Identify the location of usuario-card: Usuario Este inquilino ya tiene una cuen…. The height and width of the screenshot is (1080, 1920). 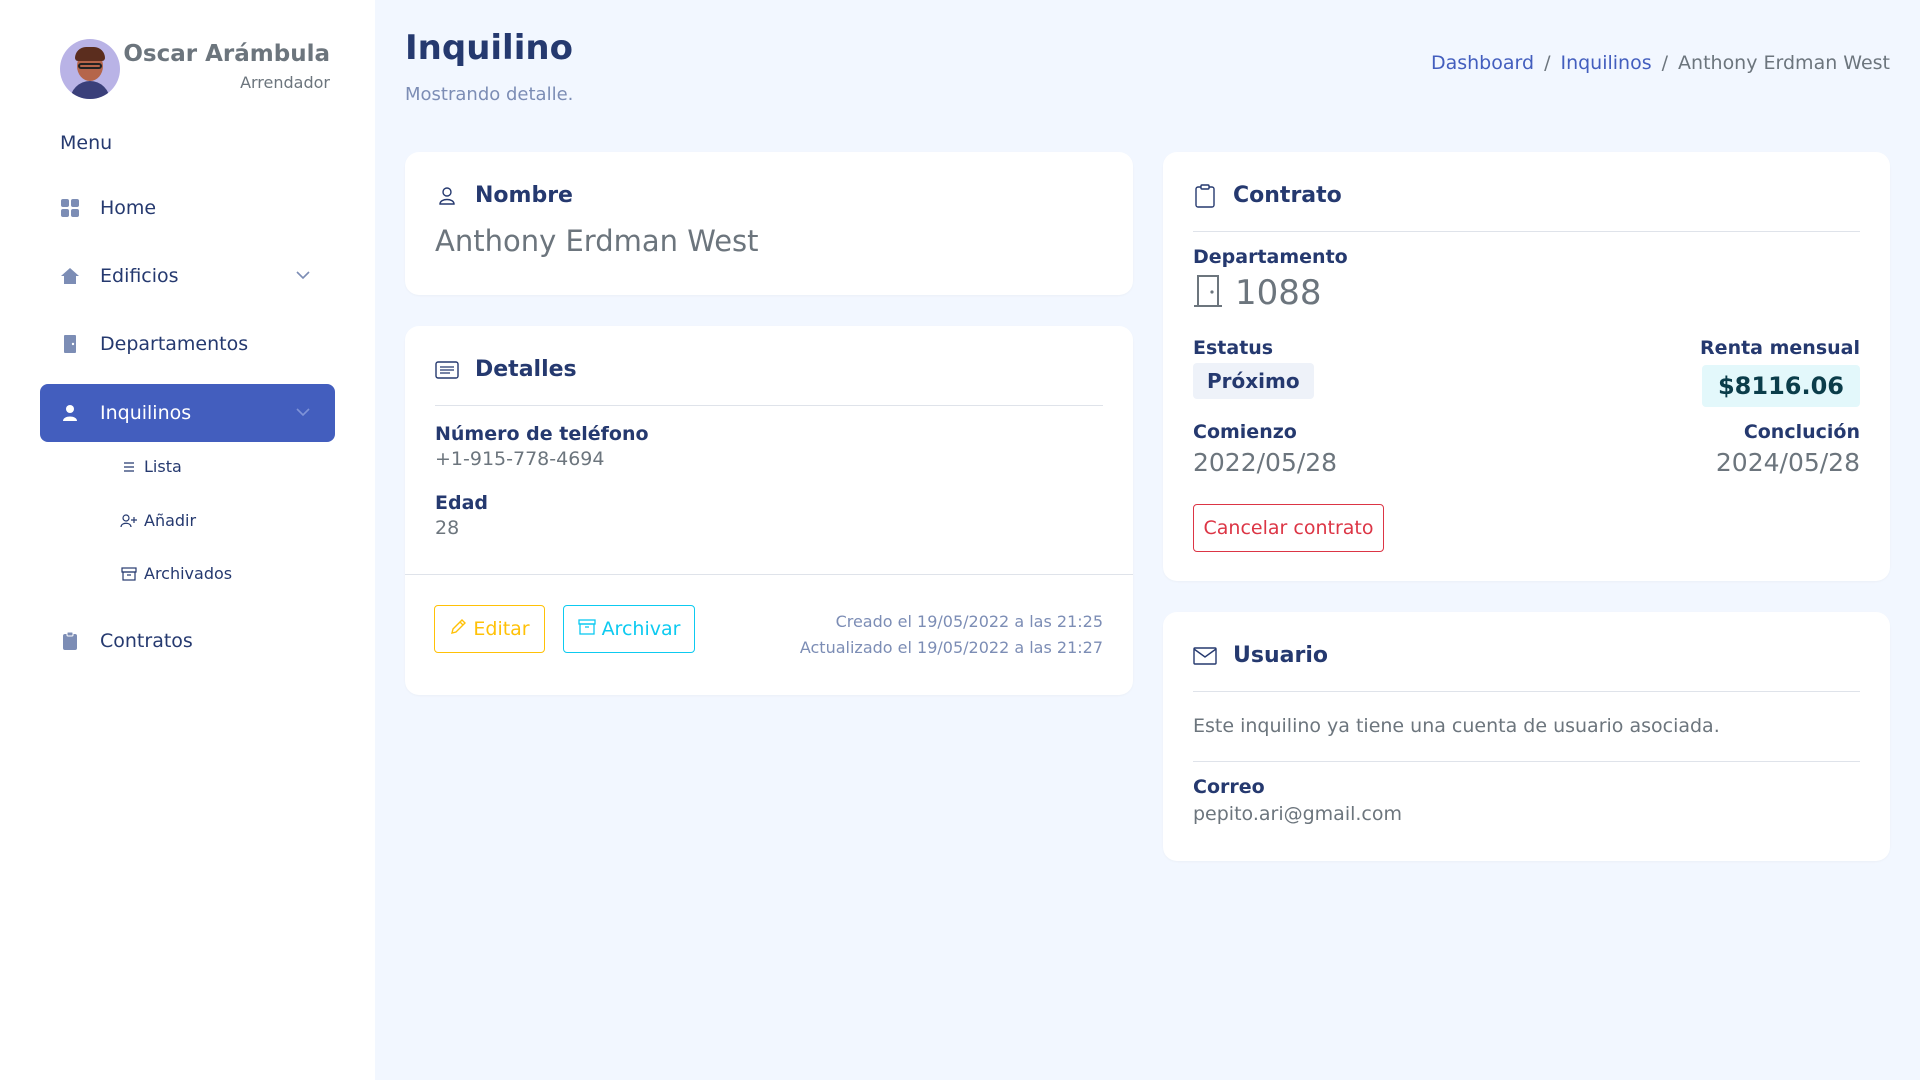
(1526, 736).